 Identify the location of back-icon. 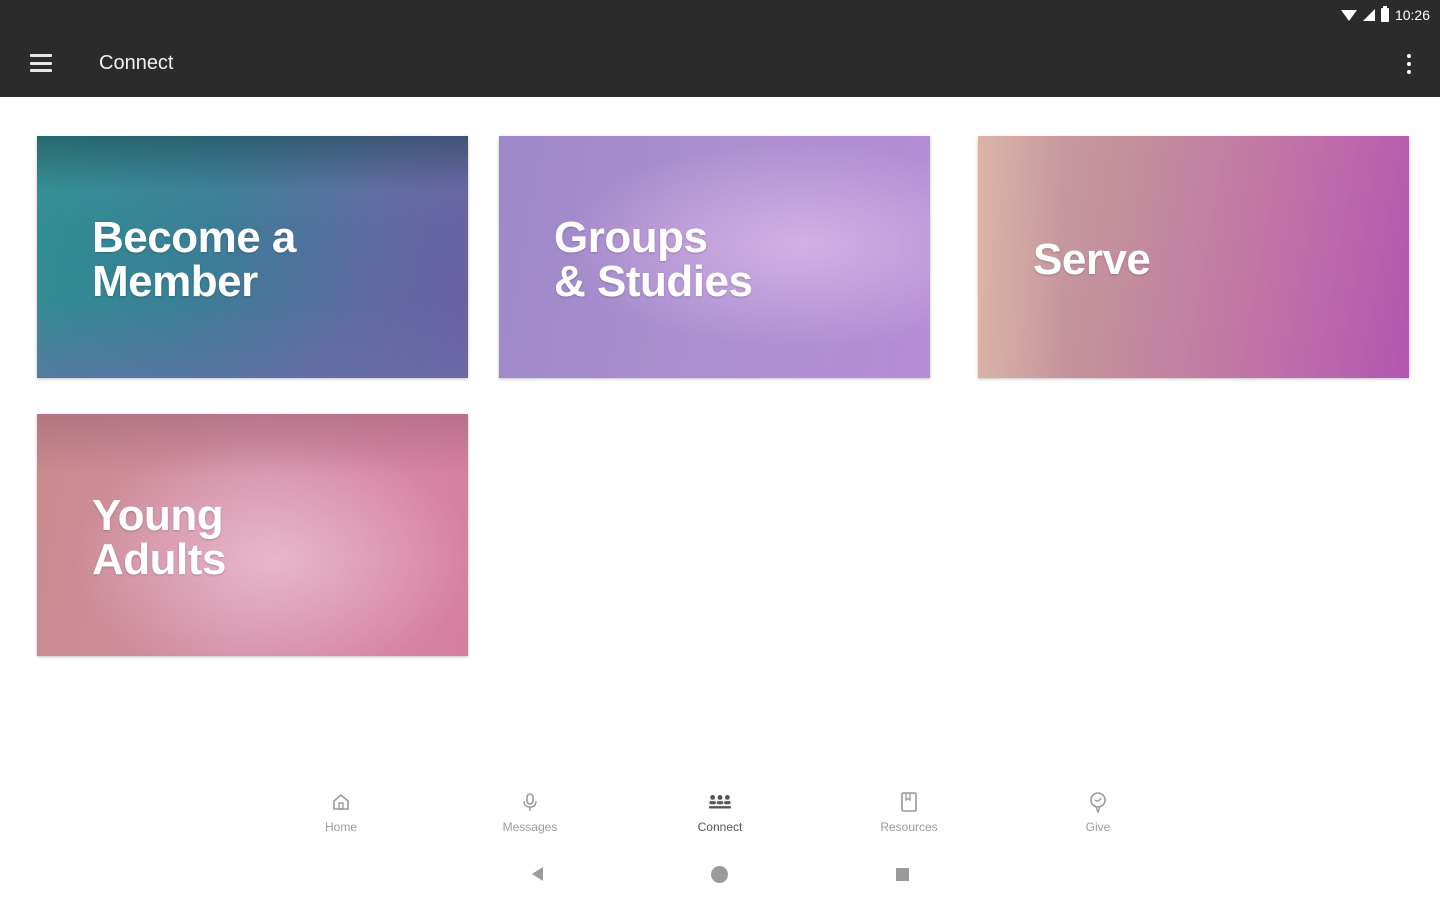
(537, 874).